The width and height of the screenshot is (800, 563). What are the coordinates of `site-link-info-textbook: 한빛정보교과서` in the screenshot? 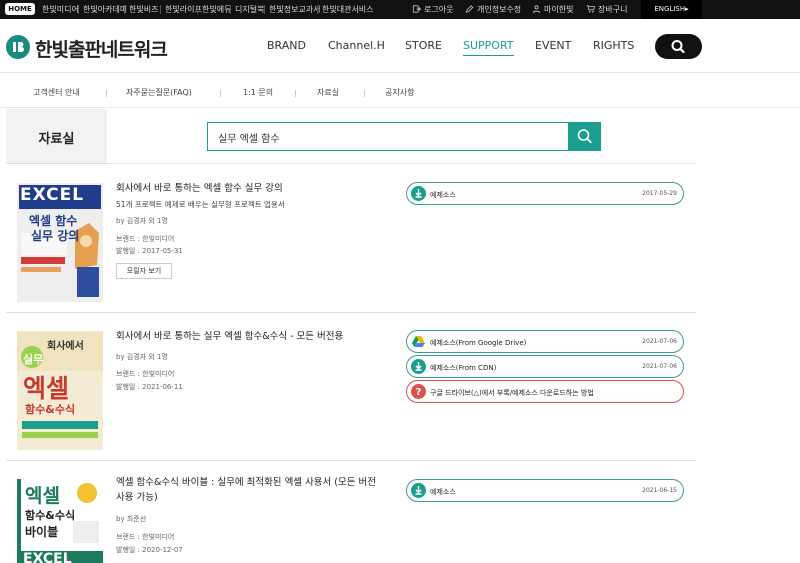 It's located at (295, 9).